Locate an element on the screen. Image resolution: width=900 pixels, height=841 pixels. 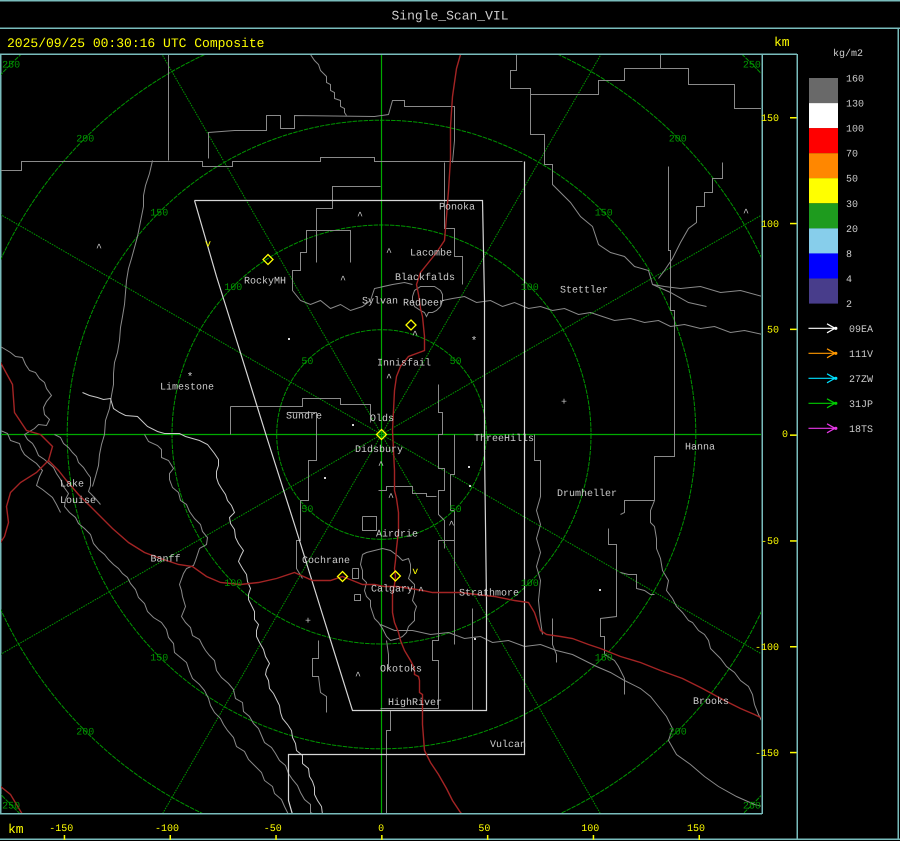
svg-text: Lake is located at coordinates (72, 485).